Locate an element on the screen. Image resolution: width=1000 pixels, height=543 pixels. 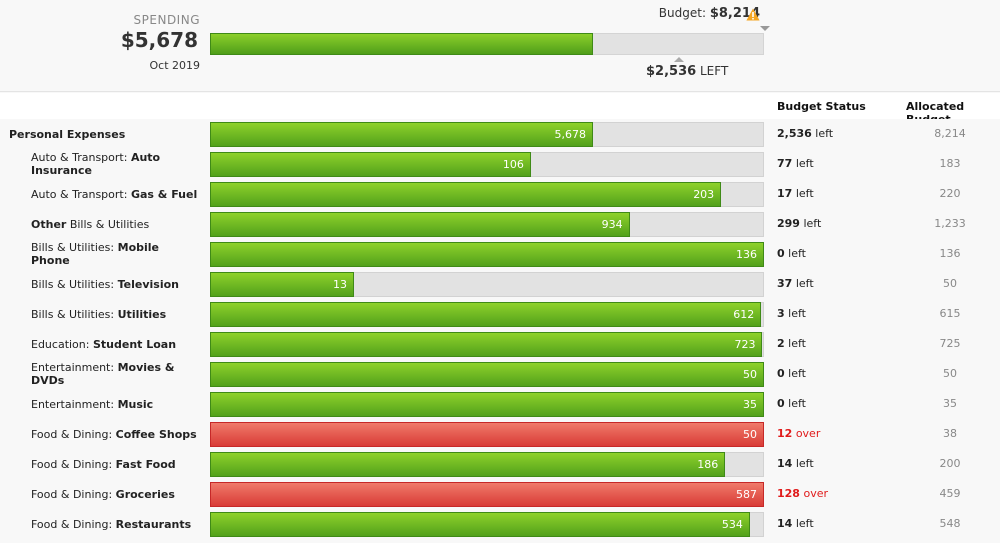
category-label: Auto & Transport: Gas & Fuel is located at coordinates (116, 194).